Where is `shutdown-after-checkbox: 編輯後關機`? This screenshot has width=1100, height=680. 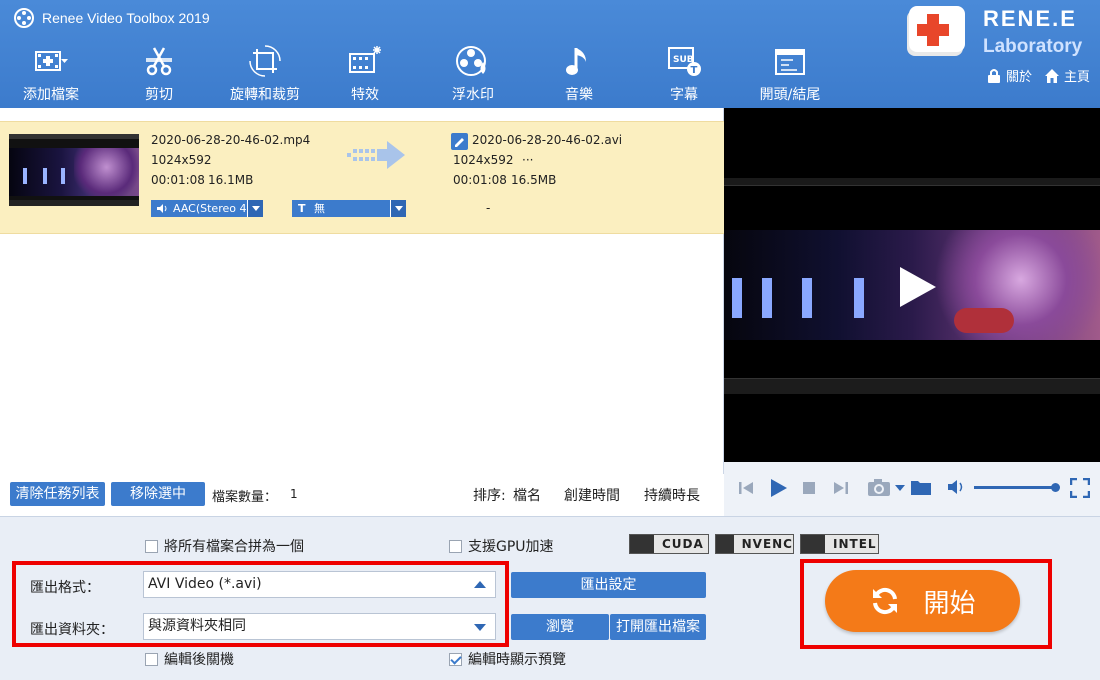
shutdown-after-checkbox: 編輯後關機 is located at coordinates (189, 659).